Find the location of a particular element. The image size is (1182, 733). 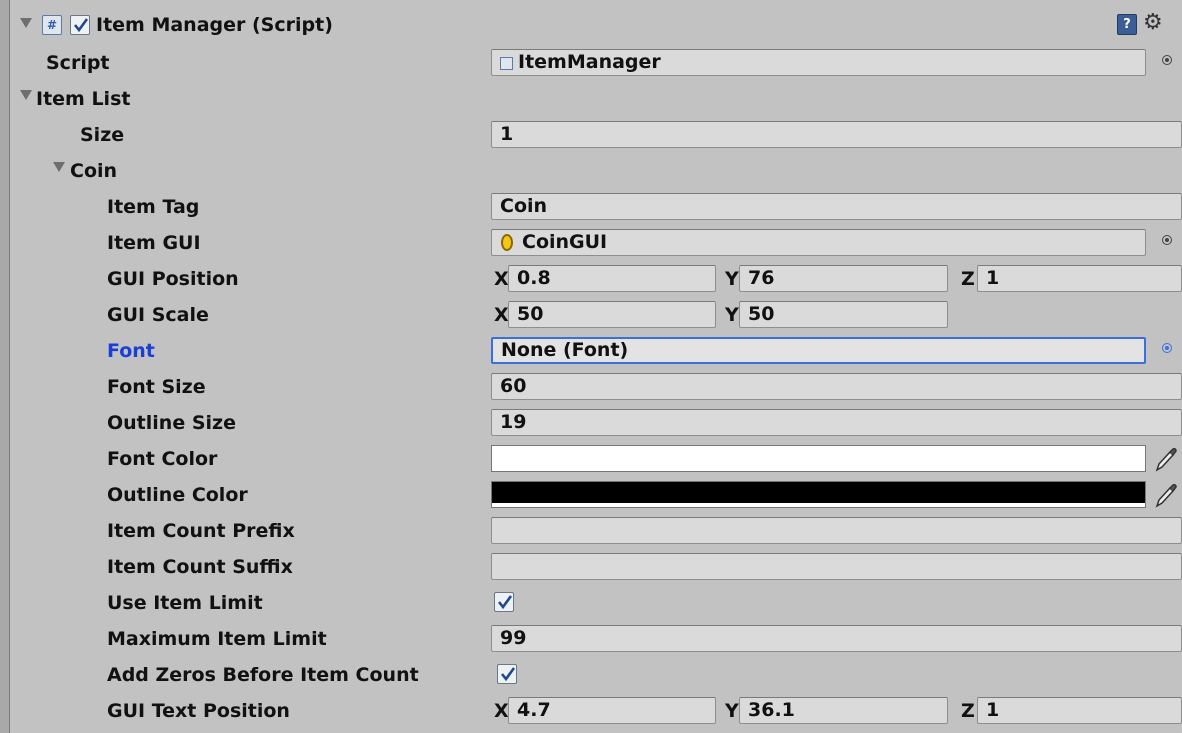

gui-text-position-y-input: 36.1 is located at coordinates (843, 710).